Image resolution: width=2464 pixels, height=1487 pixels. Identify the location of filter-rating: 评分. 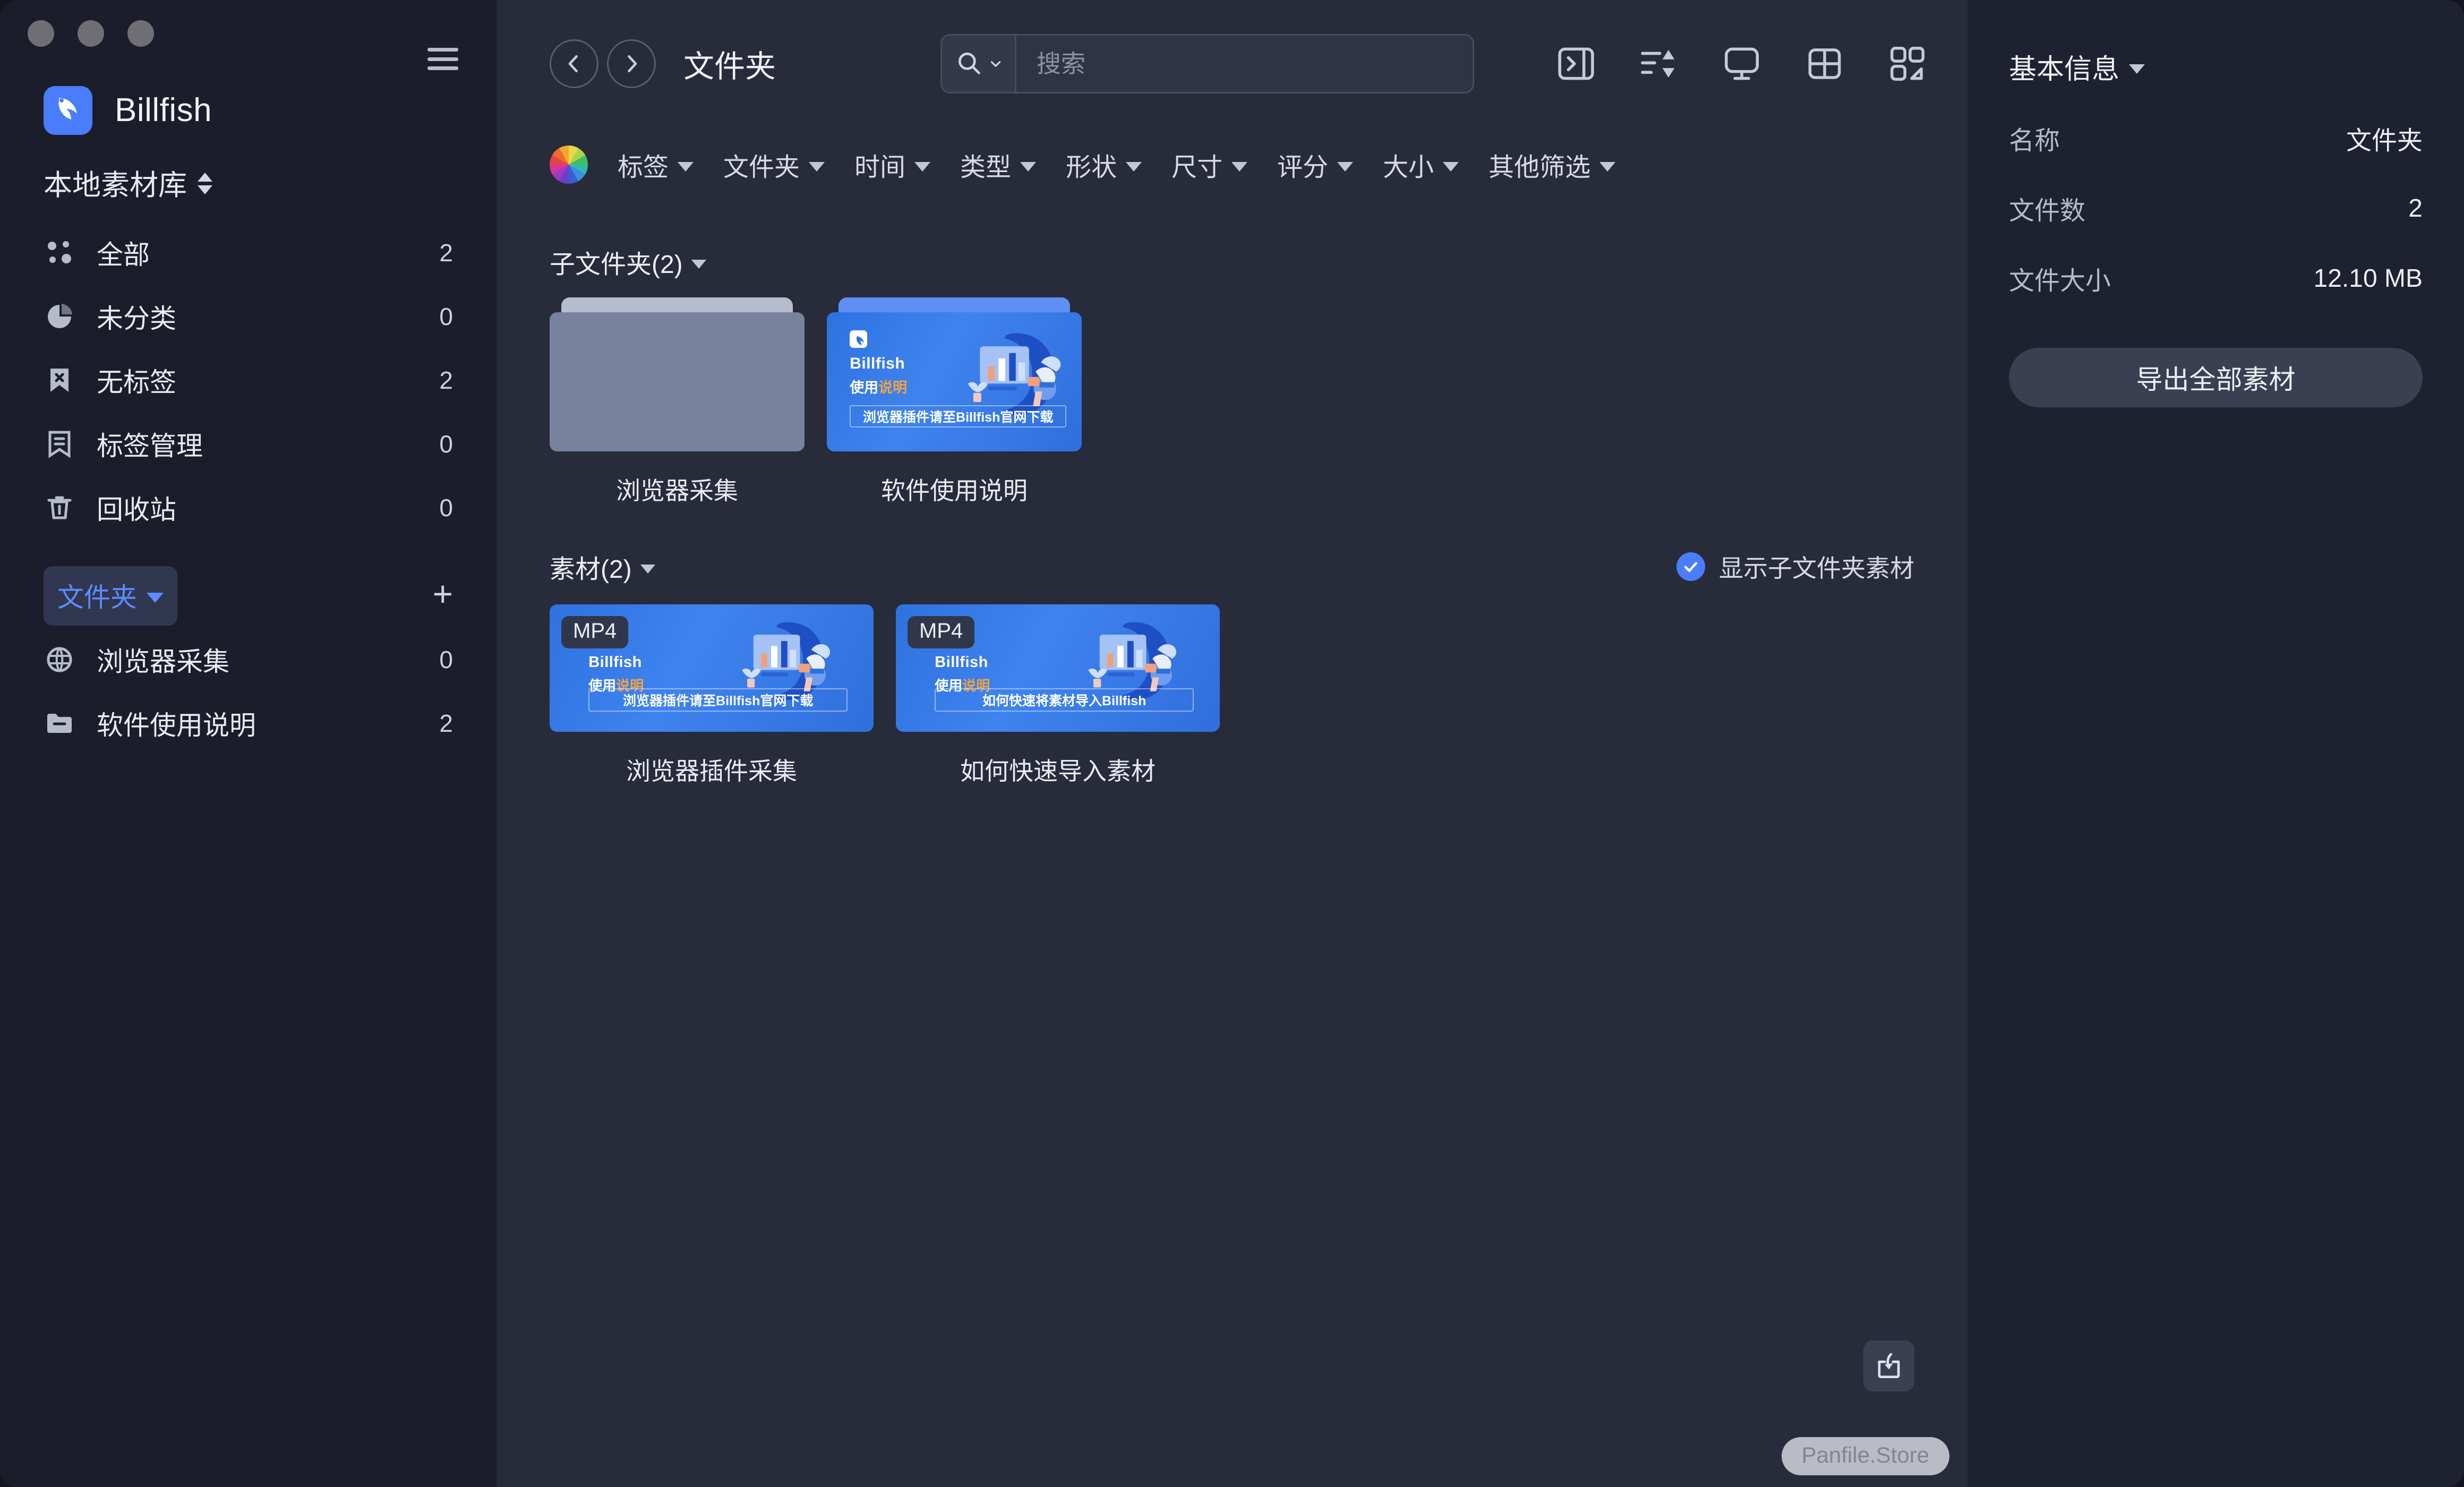
(1315, 164).